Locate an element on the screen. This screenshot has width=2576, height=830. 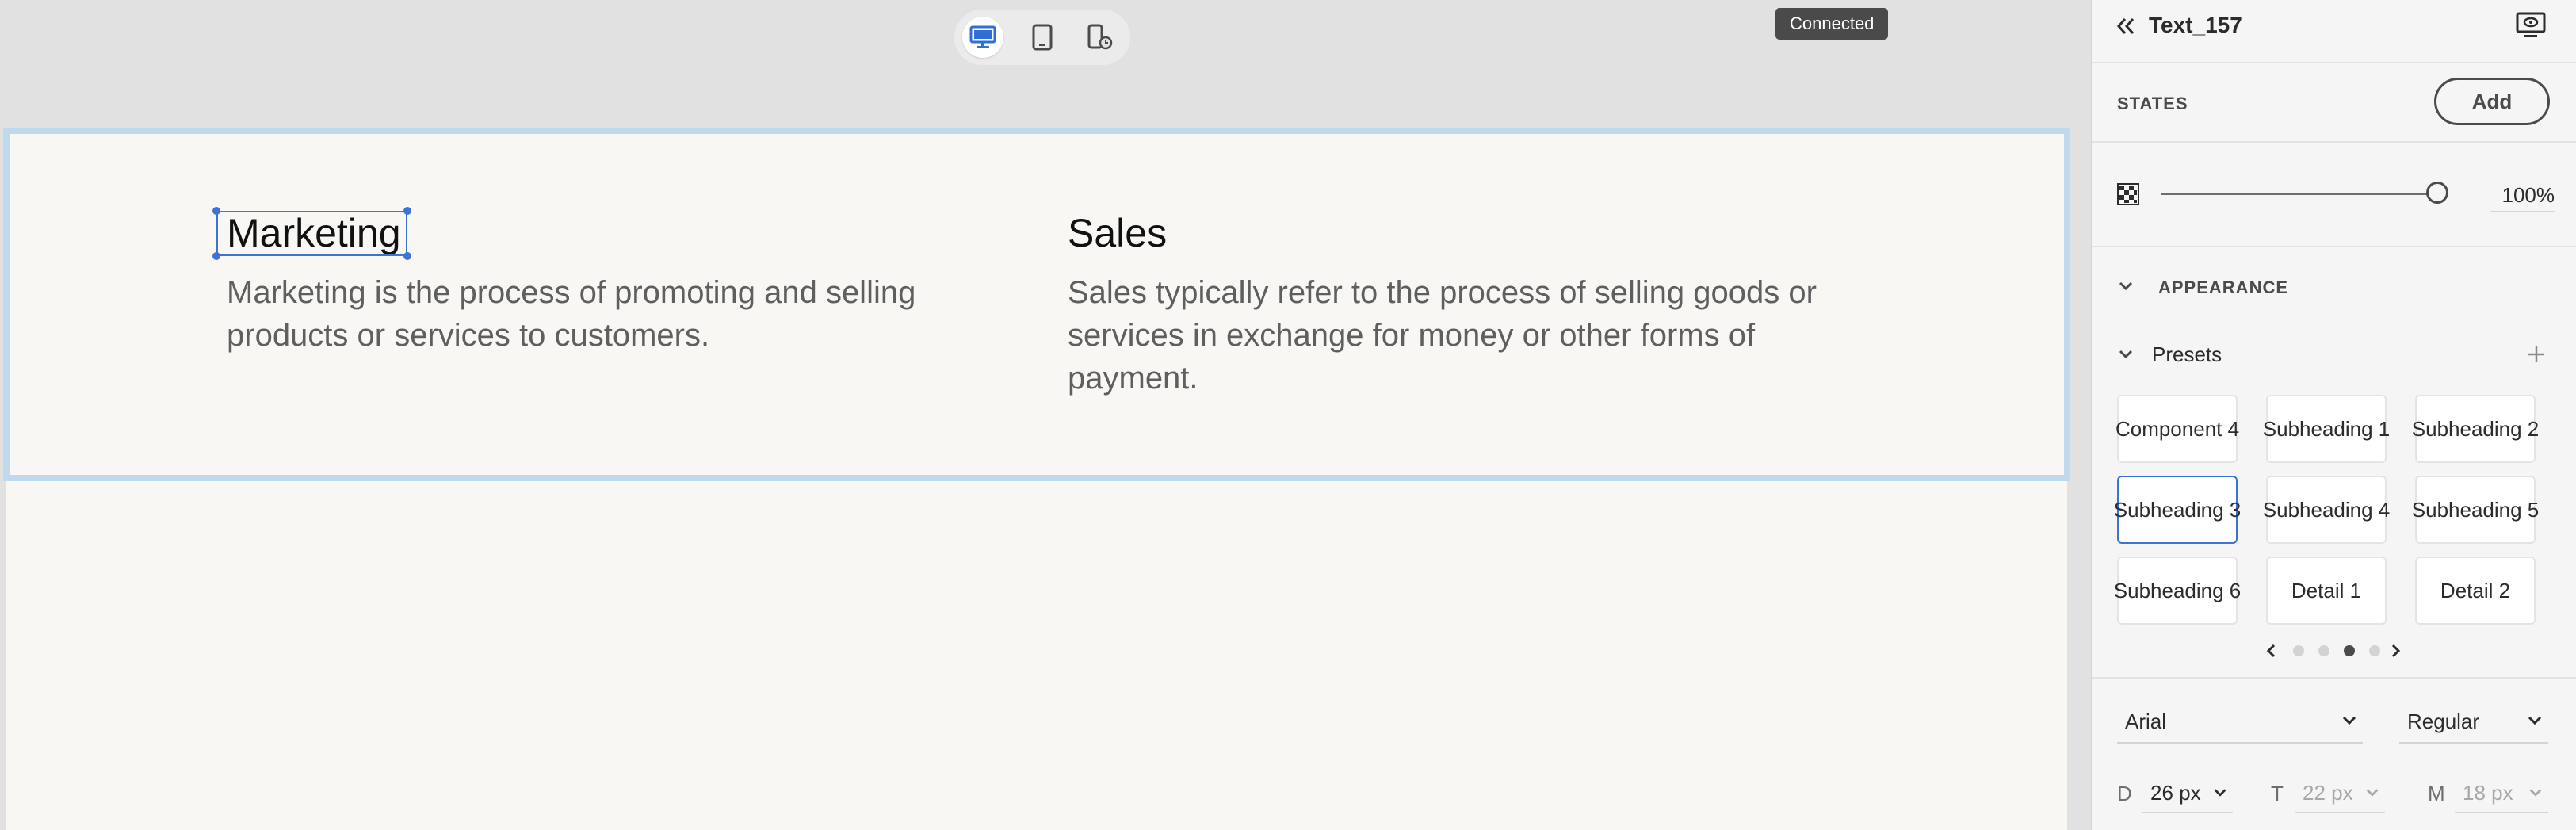
font-weight-dropdown: Regular is located at coordinates (2473, 722).